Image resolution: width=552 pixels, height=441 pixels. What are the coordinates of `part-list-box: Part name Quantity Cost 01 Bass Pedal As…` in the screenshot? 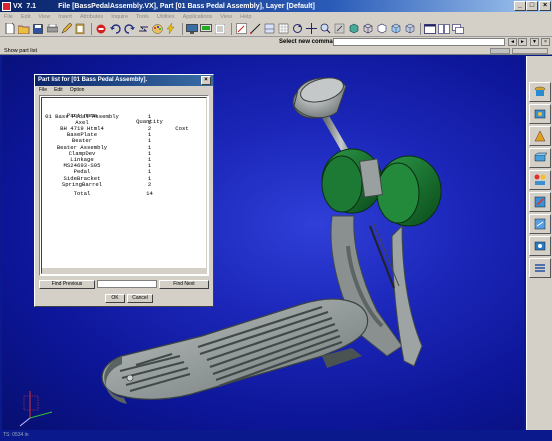 It's located at (124, 185).